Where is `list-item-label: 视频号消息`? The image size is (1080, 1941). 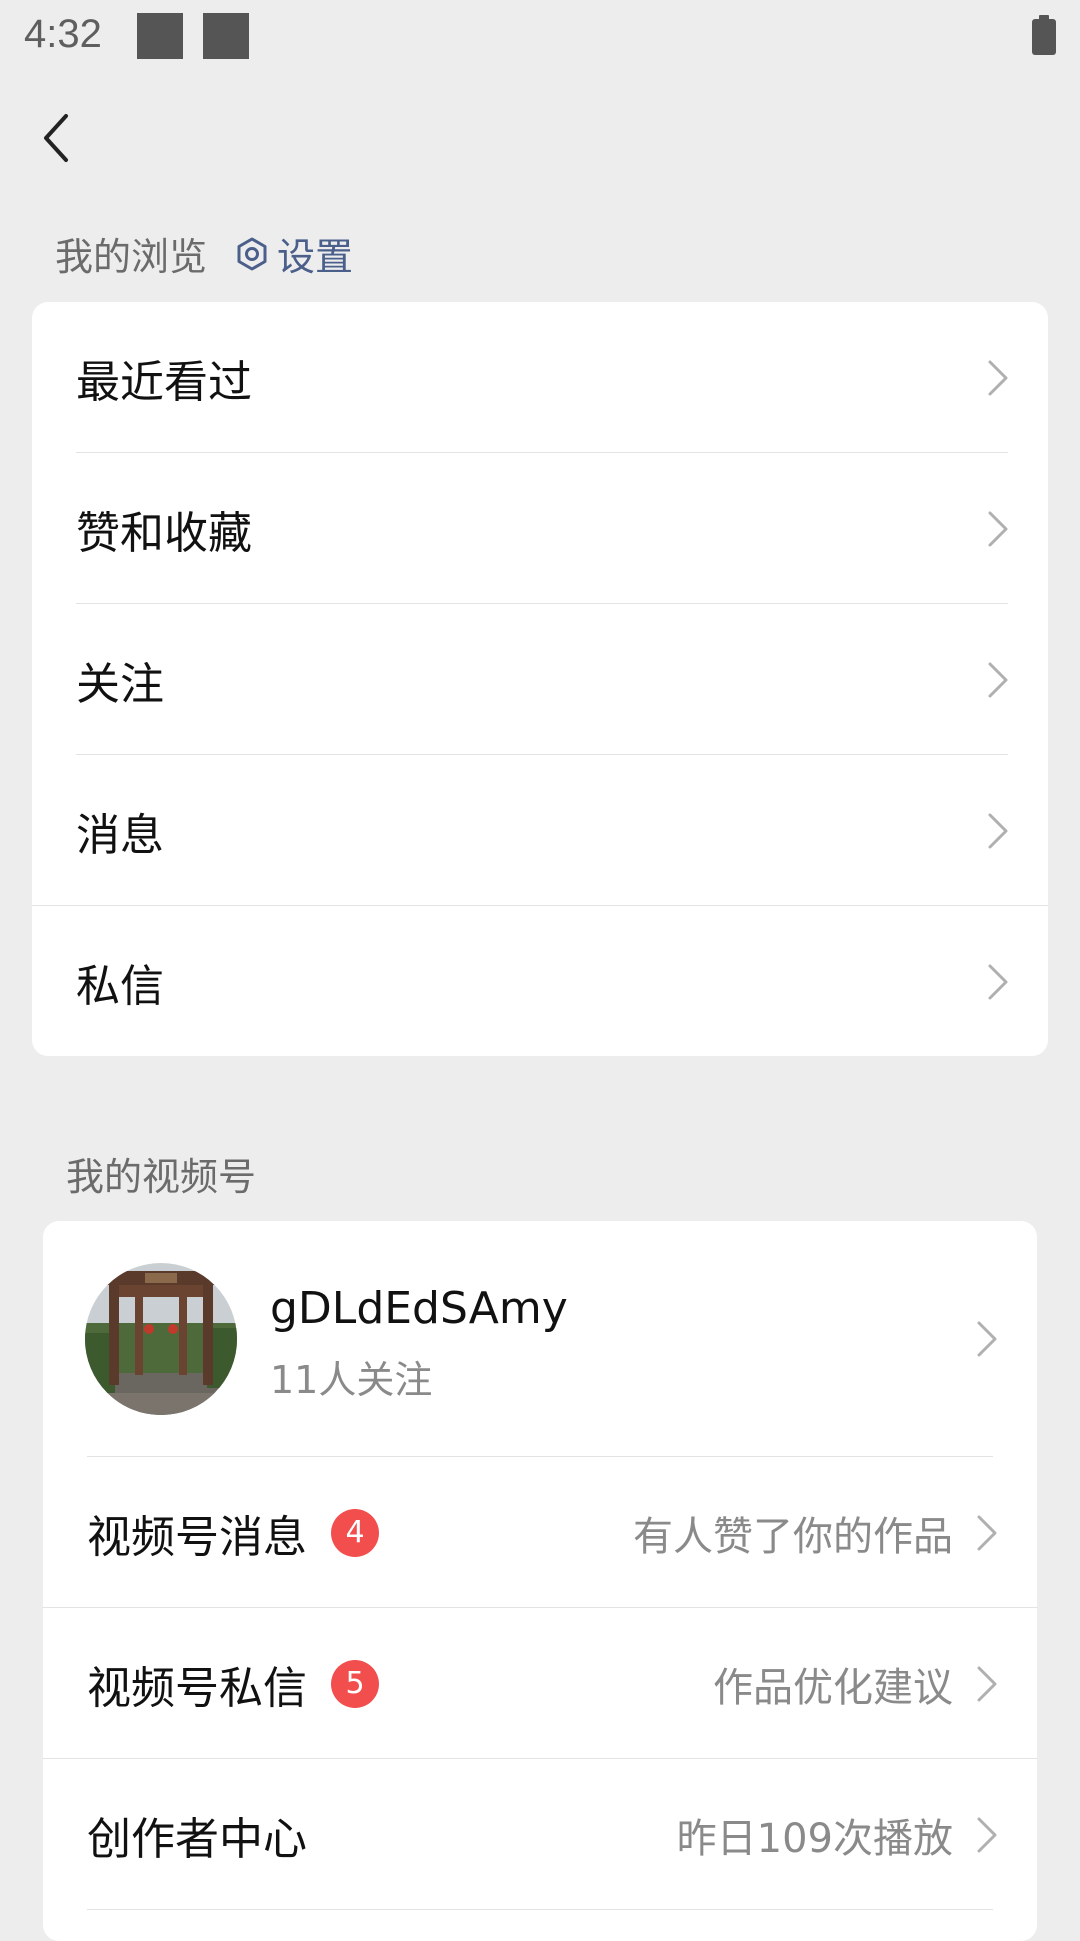 list-item-label: 视频号消息 is located at coordinates (197, 1537).